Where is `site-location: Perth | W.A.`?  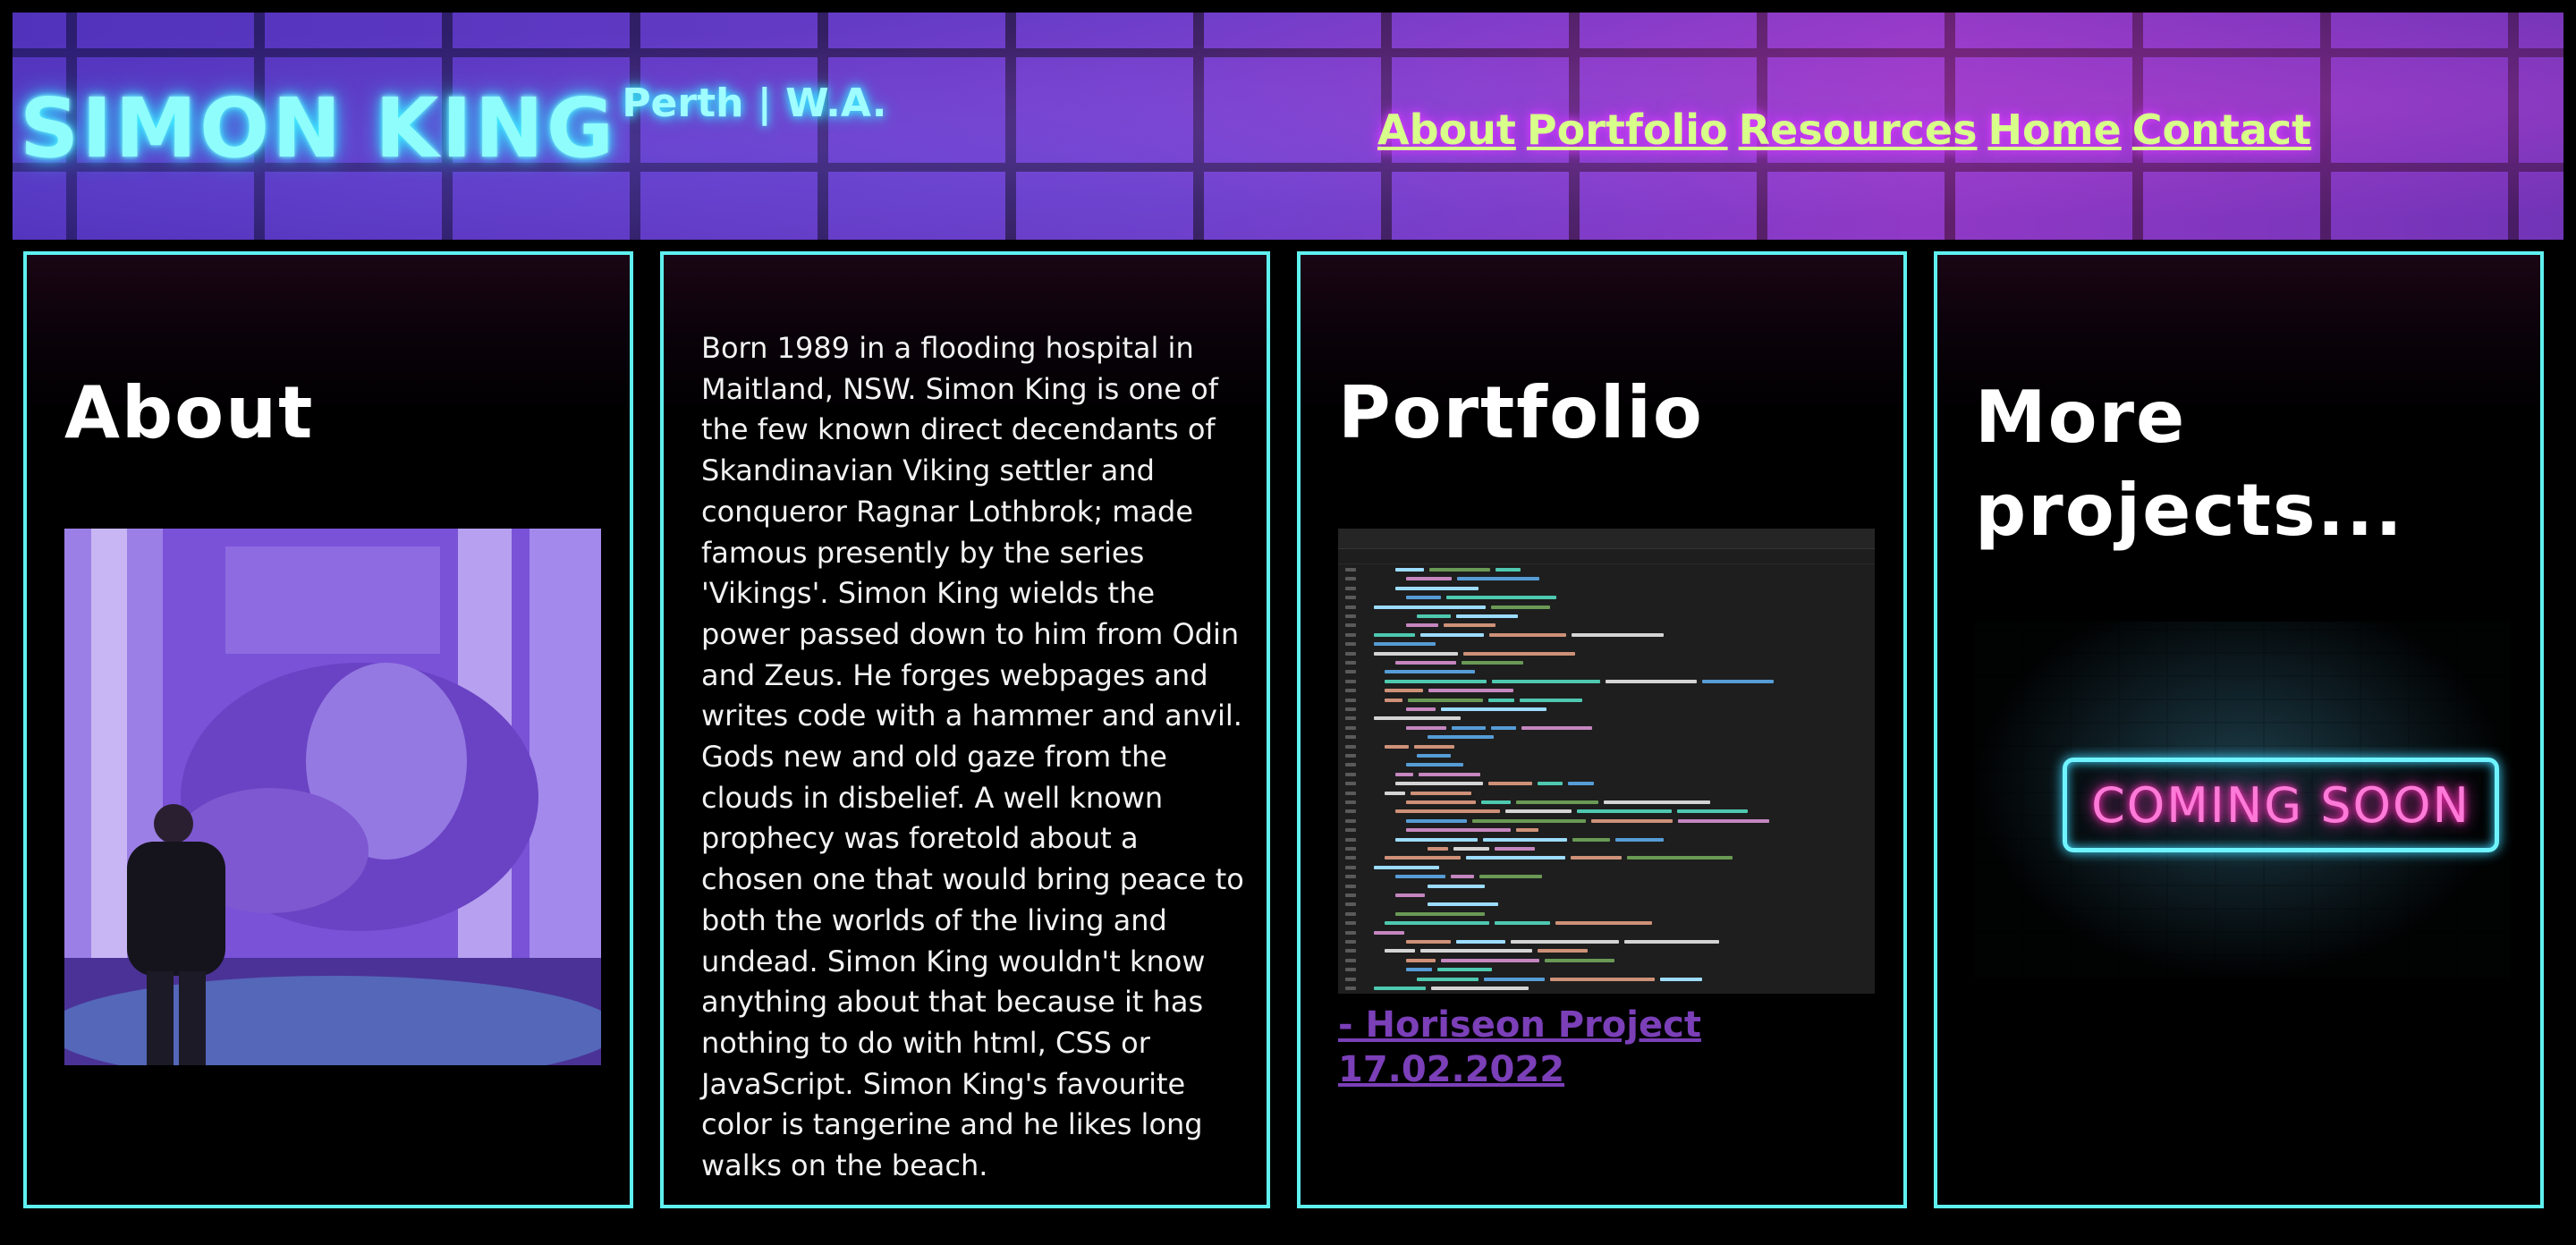
site-location: Perth | W.A. is located at coordinates (754, 103).